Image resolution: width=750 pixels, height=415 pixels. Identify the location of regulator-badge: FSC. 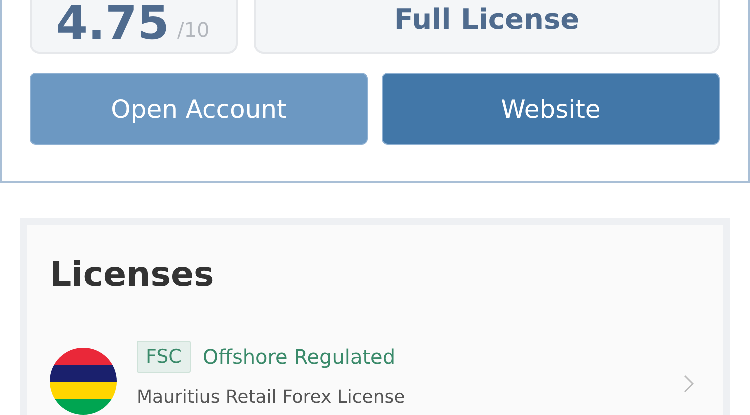
(164, 357).